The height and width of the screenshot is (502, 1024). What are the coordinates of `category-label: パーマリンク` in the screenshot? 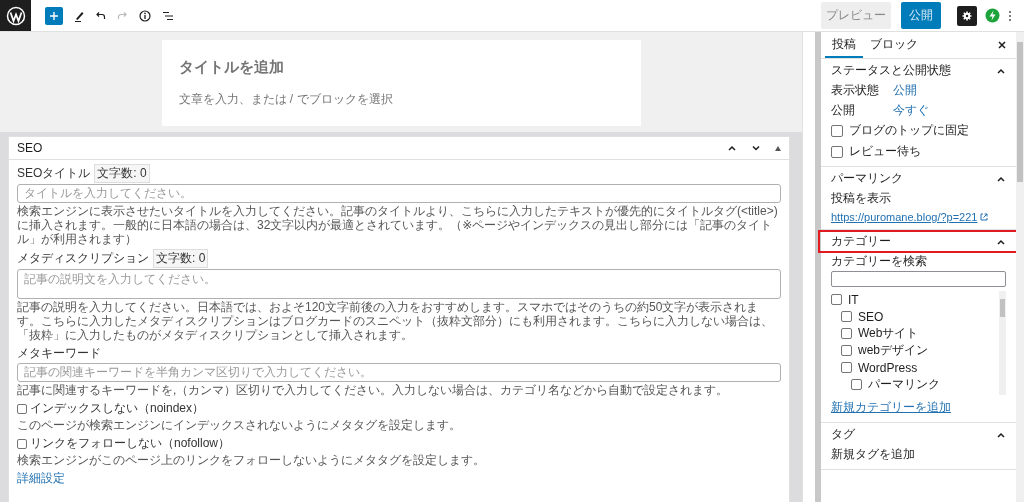 It's located at (904, 384).